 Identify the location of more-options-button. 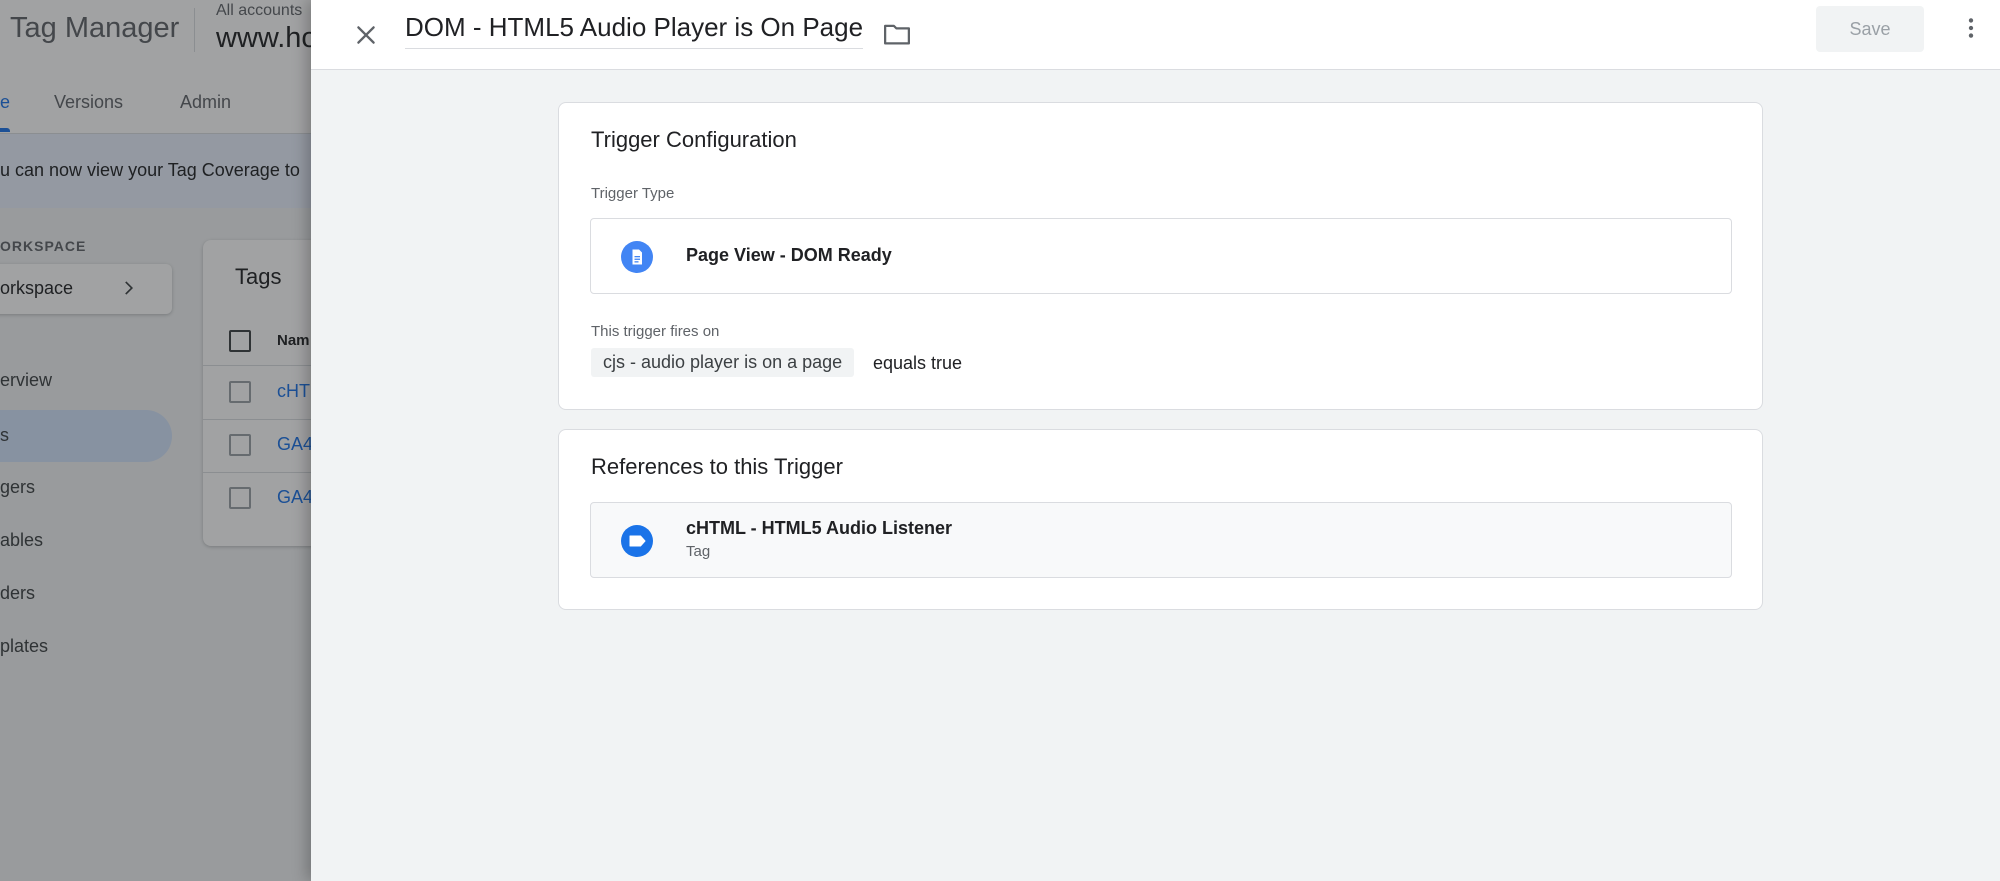
(1971, 28).